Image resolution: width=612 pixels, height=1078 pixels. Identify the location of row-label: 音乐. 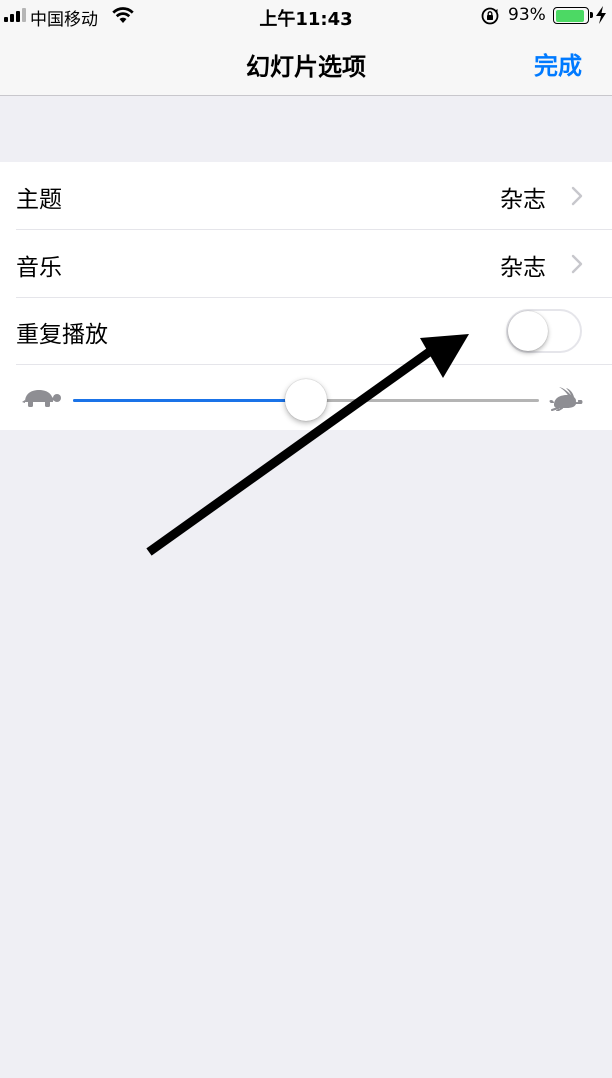
(39, 268).